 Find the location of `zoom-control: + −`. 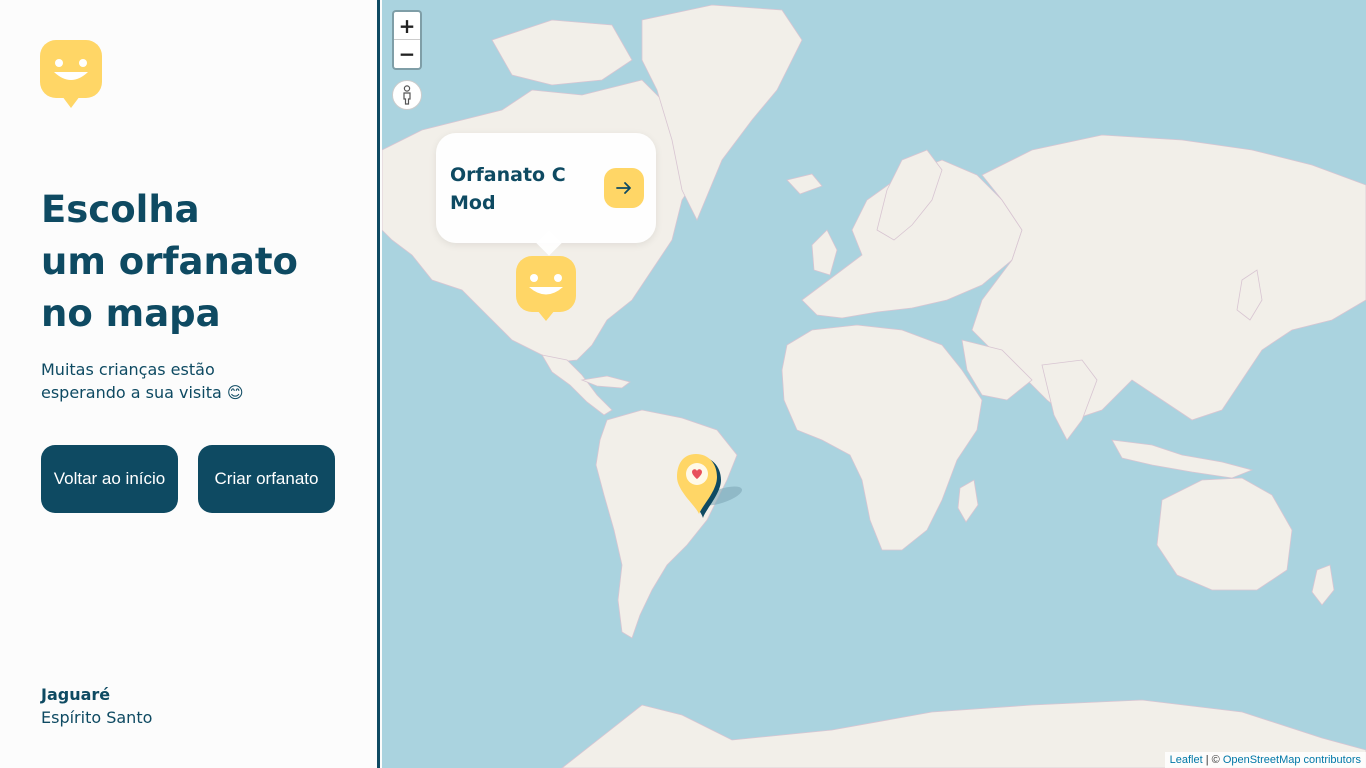

zoom-control: + − is located at coordinates (407, 40).